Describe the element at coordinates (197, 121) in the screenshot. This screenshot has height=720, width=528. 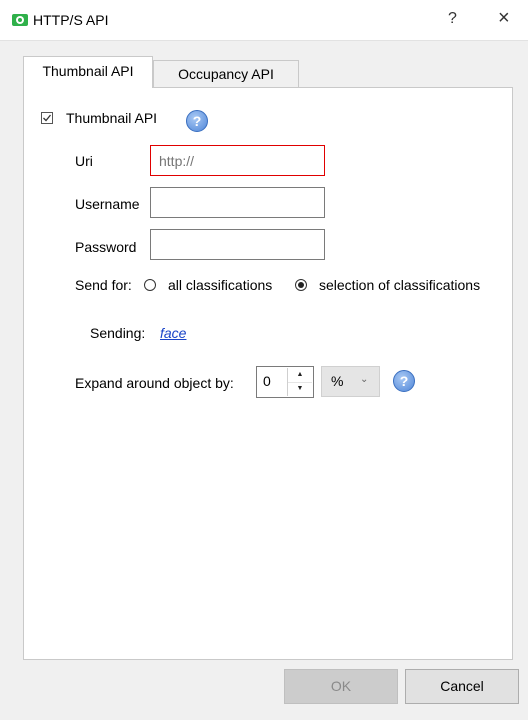
I see `thumbnail-help-info-icon: ?` at that location.